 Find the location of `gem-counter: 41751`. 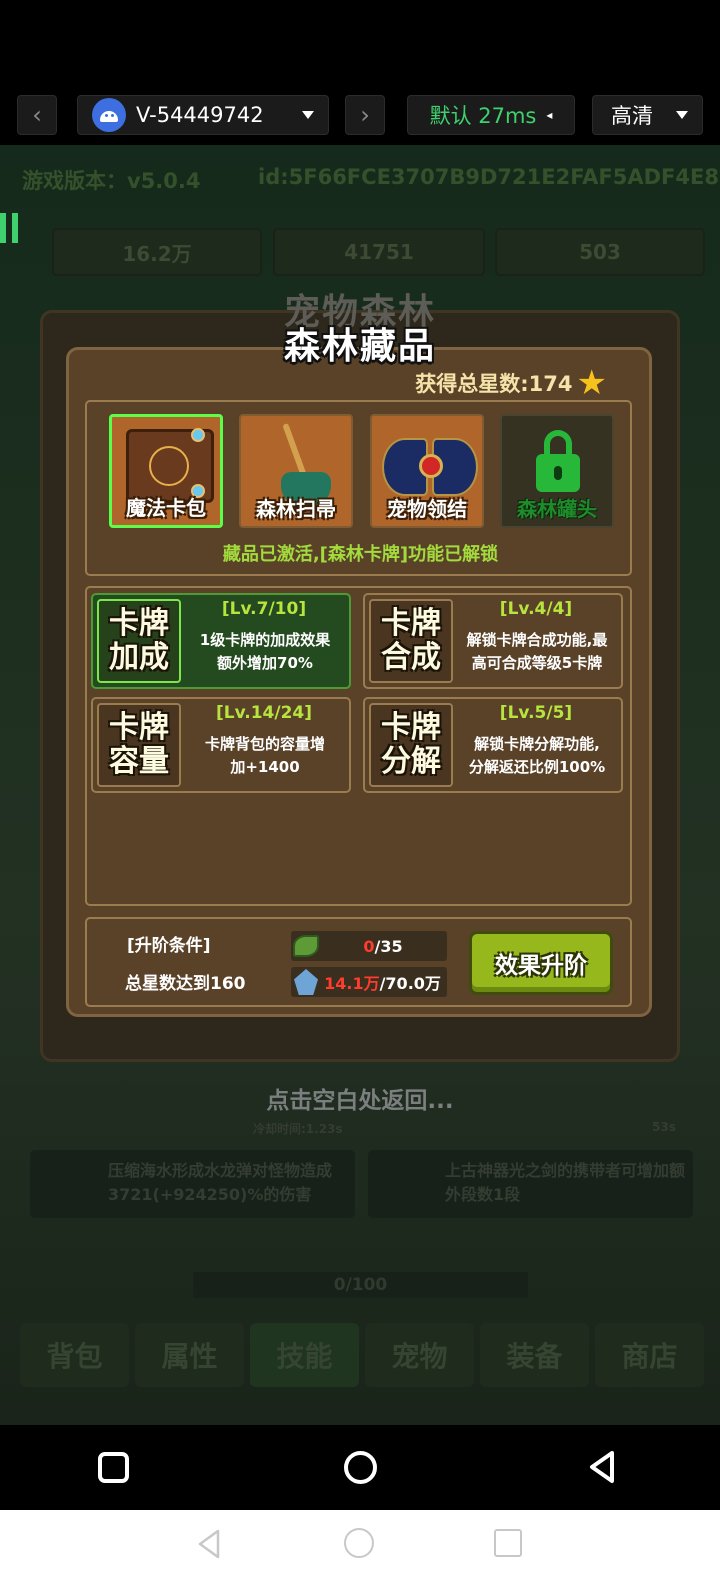

gem-counter: 41751 is located at coordinates (379, 252).